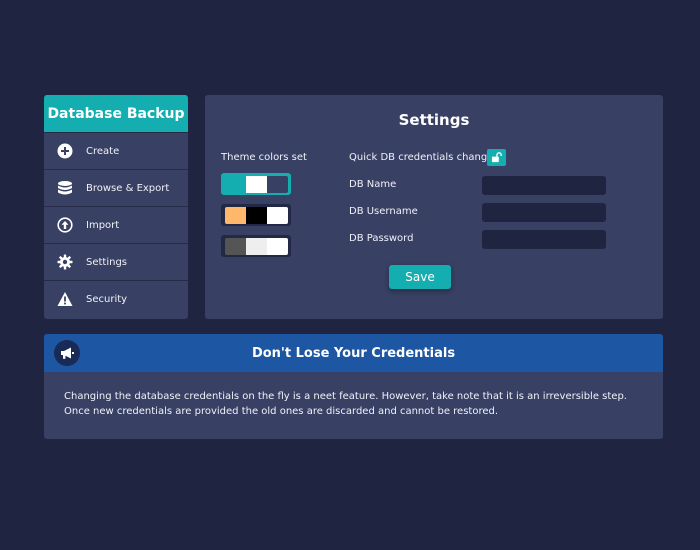 The height and width of the screenshot is (550, 700). I want to click on sidebar-item-import: Import, so click(116, 224).